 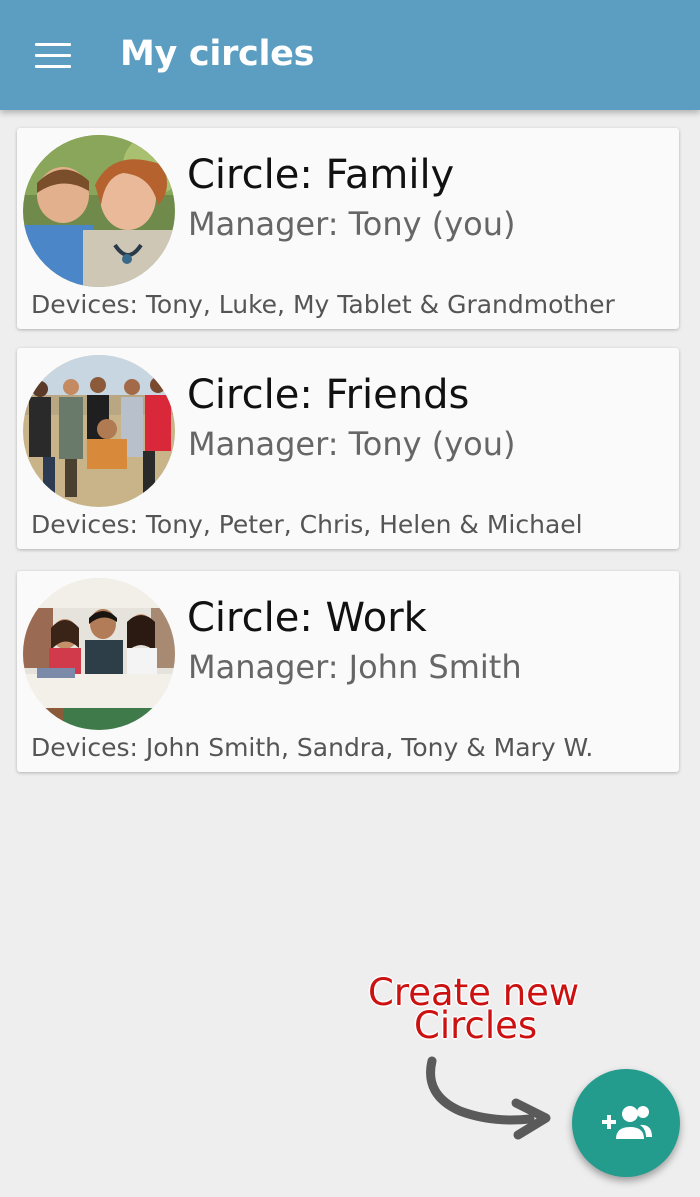 I want to click on circle-name: Circle: Friends, so click(x=328, y=395).